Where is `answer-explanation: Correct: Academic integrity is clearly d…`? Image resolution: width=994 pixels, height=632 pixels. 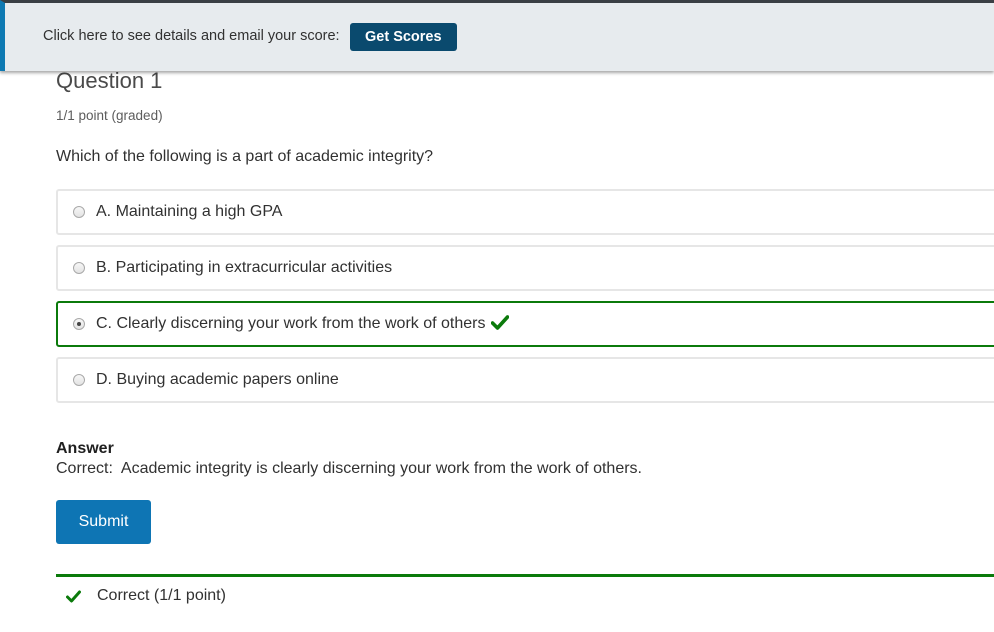
answer-explanation: Correct: Academic integrity is clearly d… is located at coordinates (349, 468).